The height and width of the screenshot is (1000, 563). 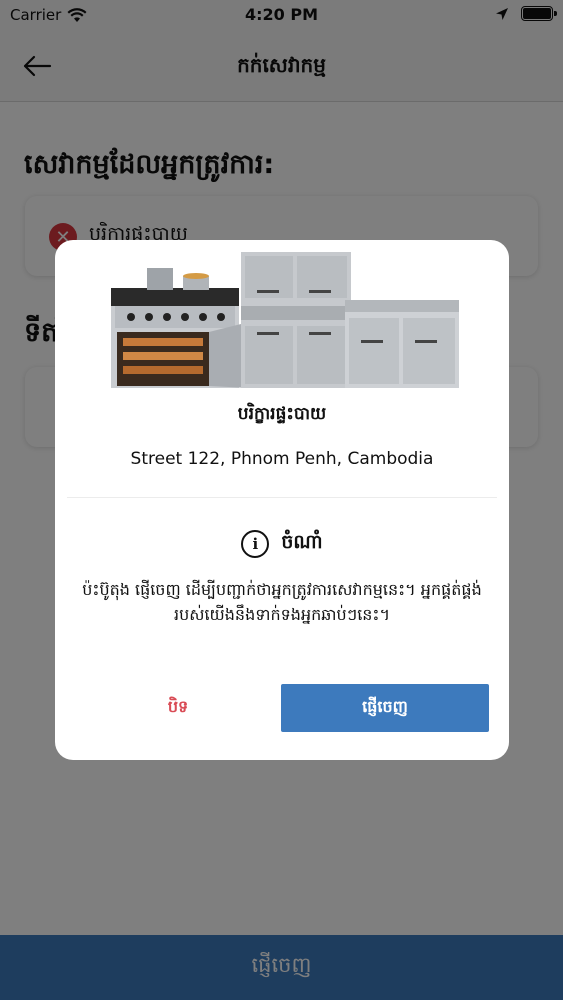 I want to click on submit-button: ផ្ញើចេញ, so click(x=385, y=708).